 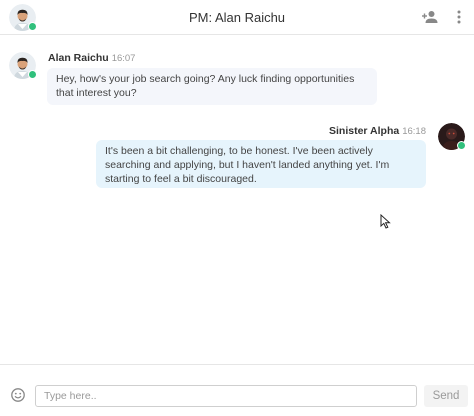 What do you see at coordinates (446, 396) in the screenshot?
I see `send-button: Send` at bounding box center [446, 396].